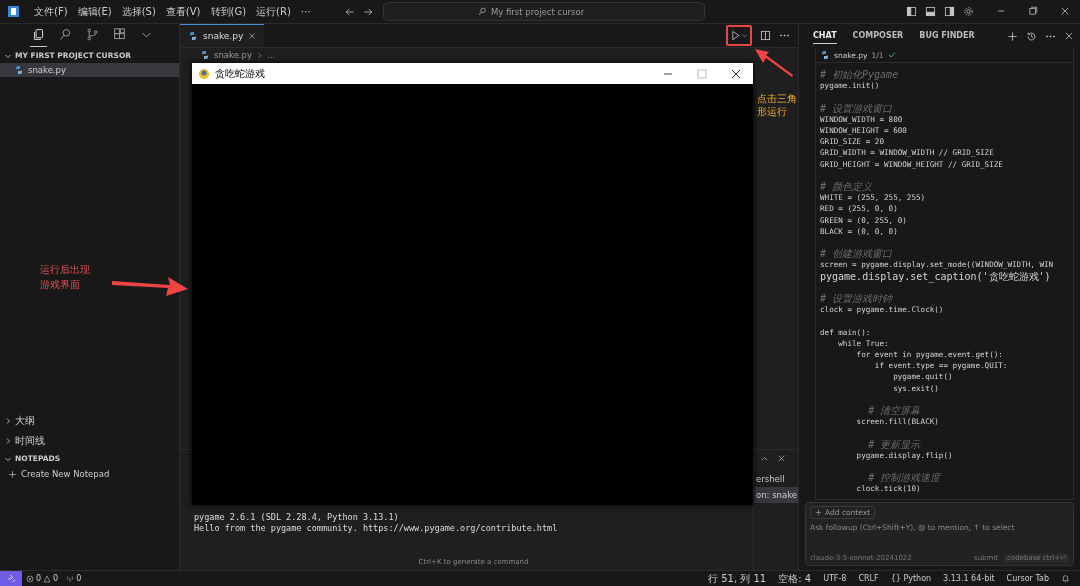 This screenshot has width=1080, height=586. I want to click on create-notepad-button: Create New Notepad, so click(89, 474).